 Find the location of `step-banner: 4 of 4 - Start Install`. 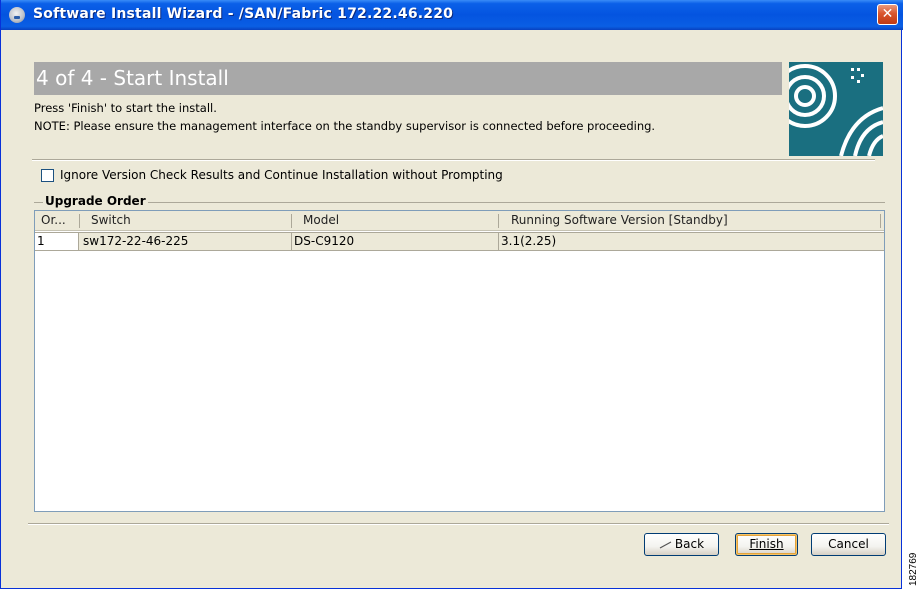

step-banner: 4 of 4 - Start Install is located at coordinates (408, 78).